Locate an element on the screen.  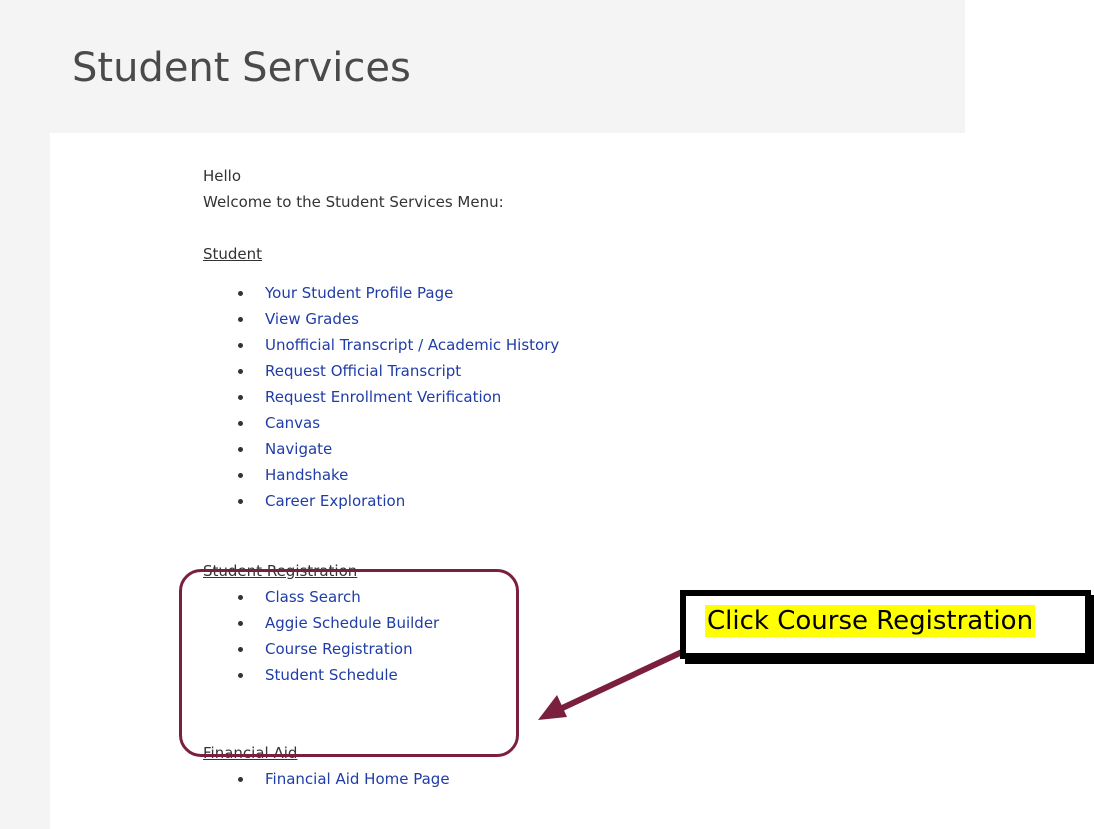
link-career-exploration: Career Exploration is located at coordinates (335, 501).